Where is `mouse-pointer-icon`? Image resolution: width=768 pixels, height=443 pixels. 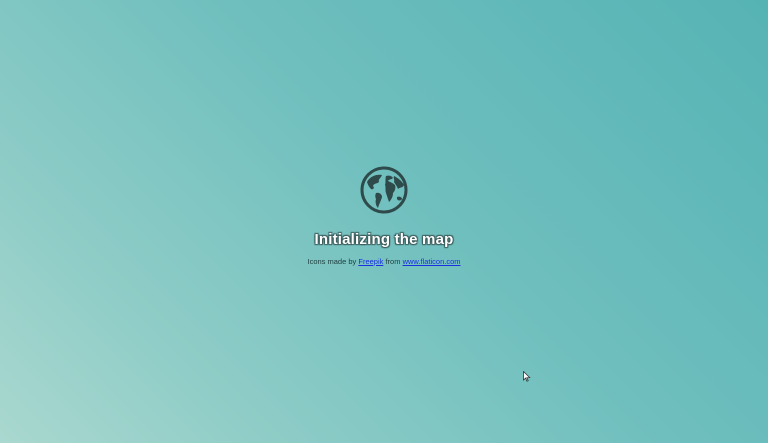 mouse-pointer-icon is located at coordinates (527, 376).